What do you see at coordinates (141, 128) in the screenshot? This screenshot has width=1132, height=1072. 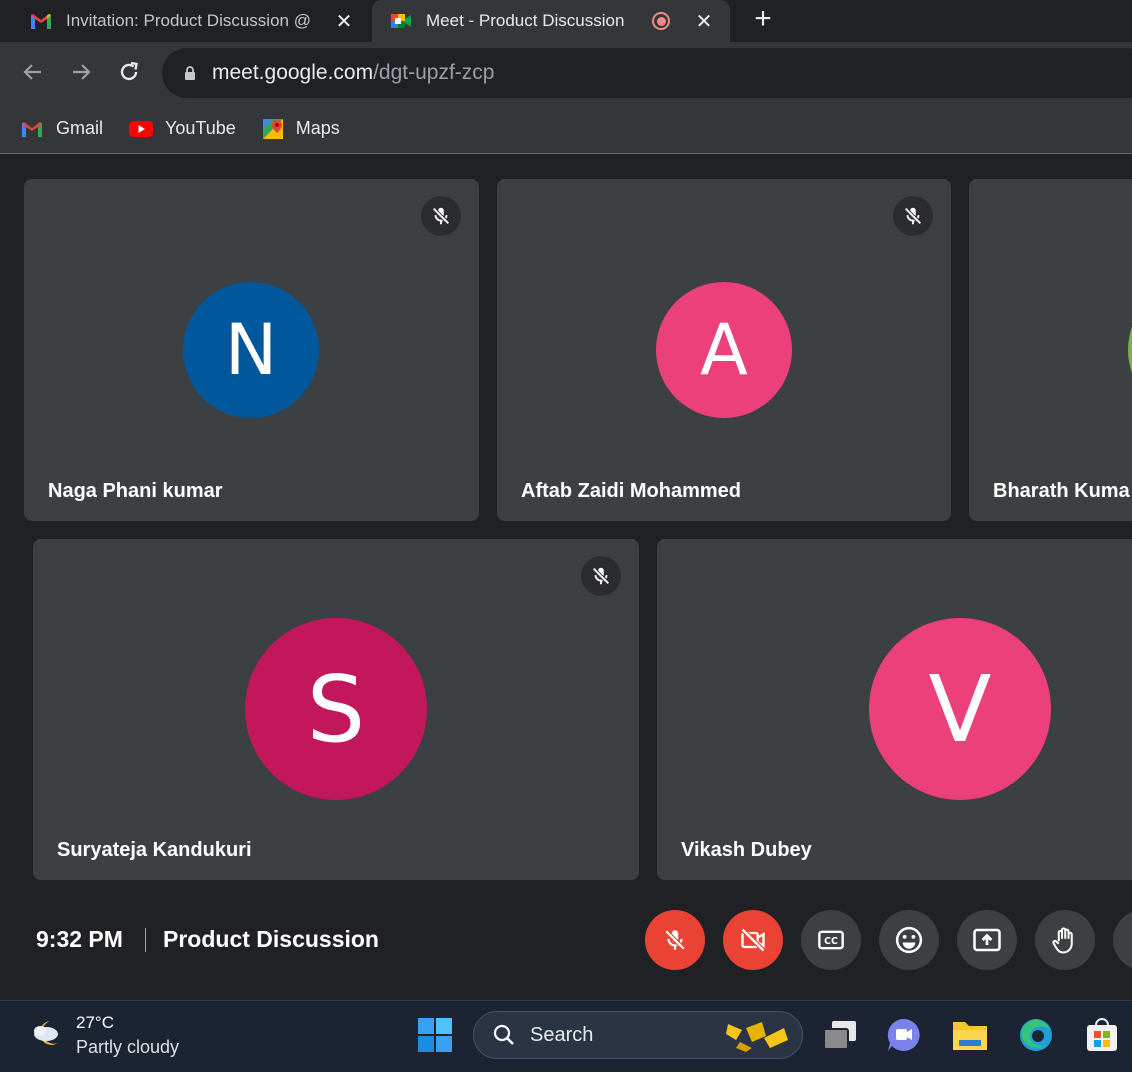 I see `youtube-icon` at bounding box center [141, 128].